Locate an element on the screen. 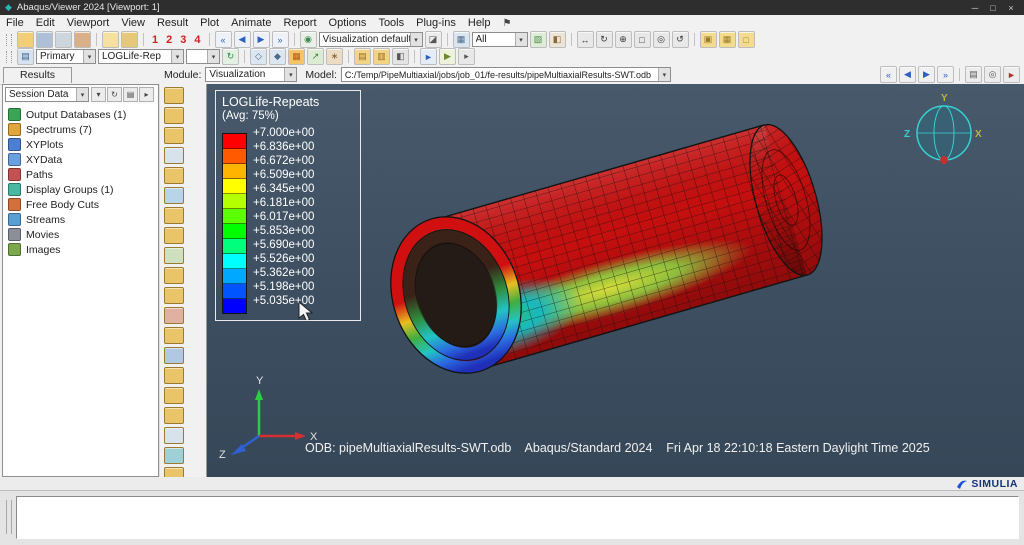 This screenshot has height=545, width=1024. create-viewport-icon is located at coordinates (110, 39).